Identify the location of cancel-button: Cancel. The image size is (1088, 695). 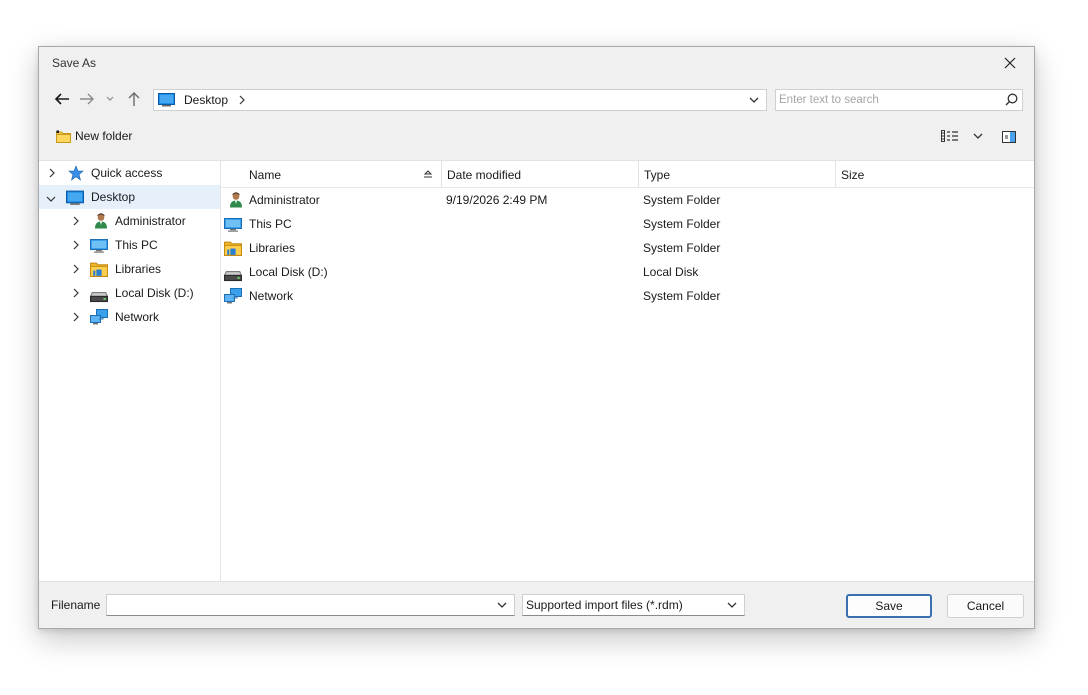
(985, 606).